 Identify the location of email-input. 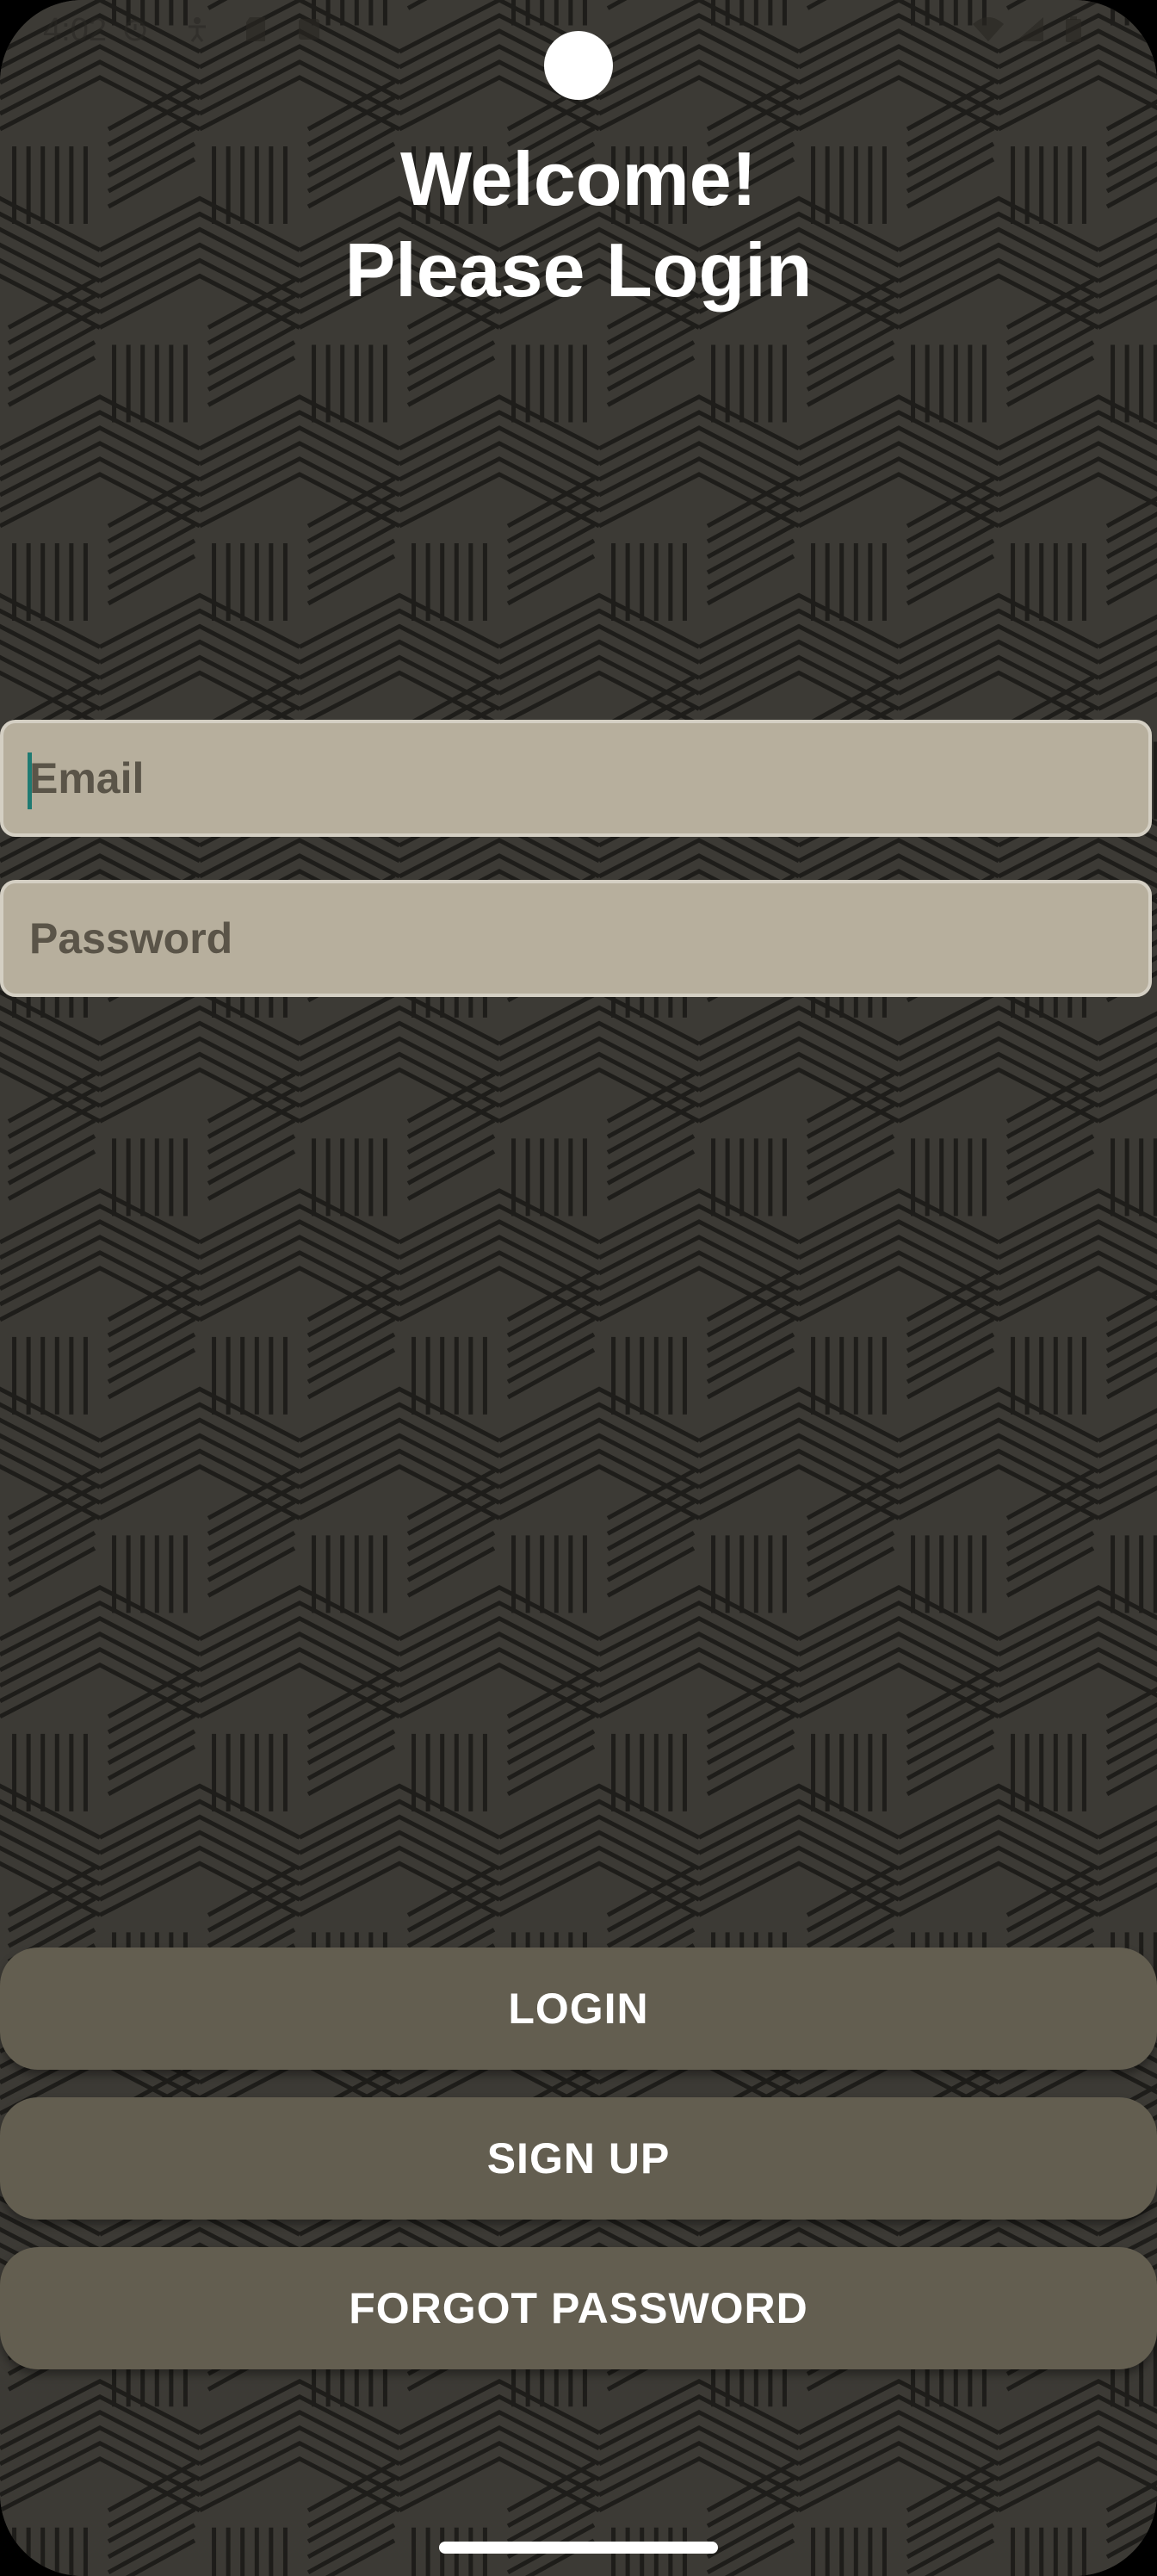
(577, 778).